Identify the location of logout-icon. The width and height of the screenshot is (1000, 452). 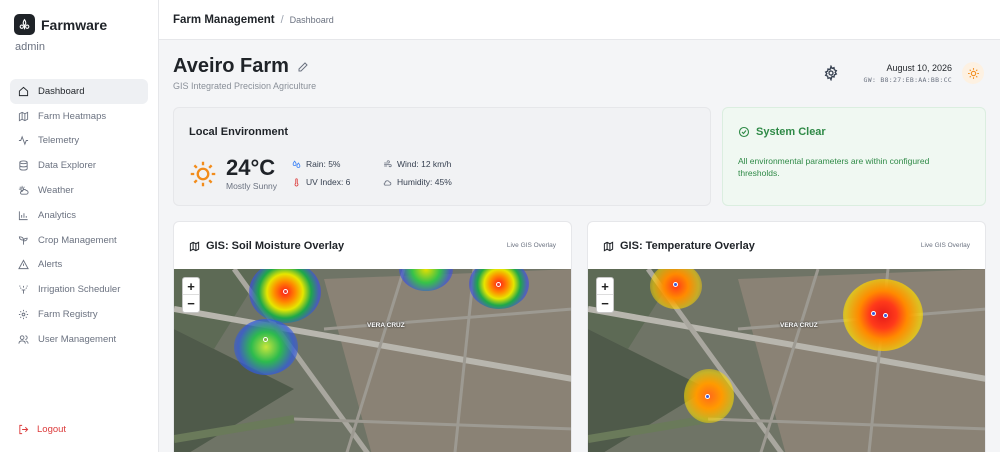
(24, 429).